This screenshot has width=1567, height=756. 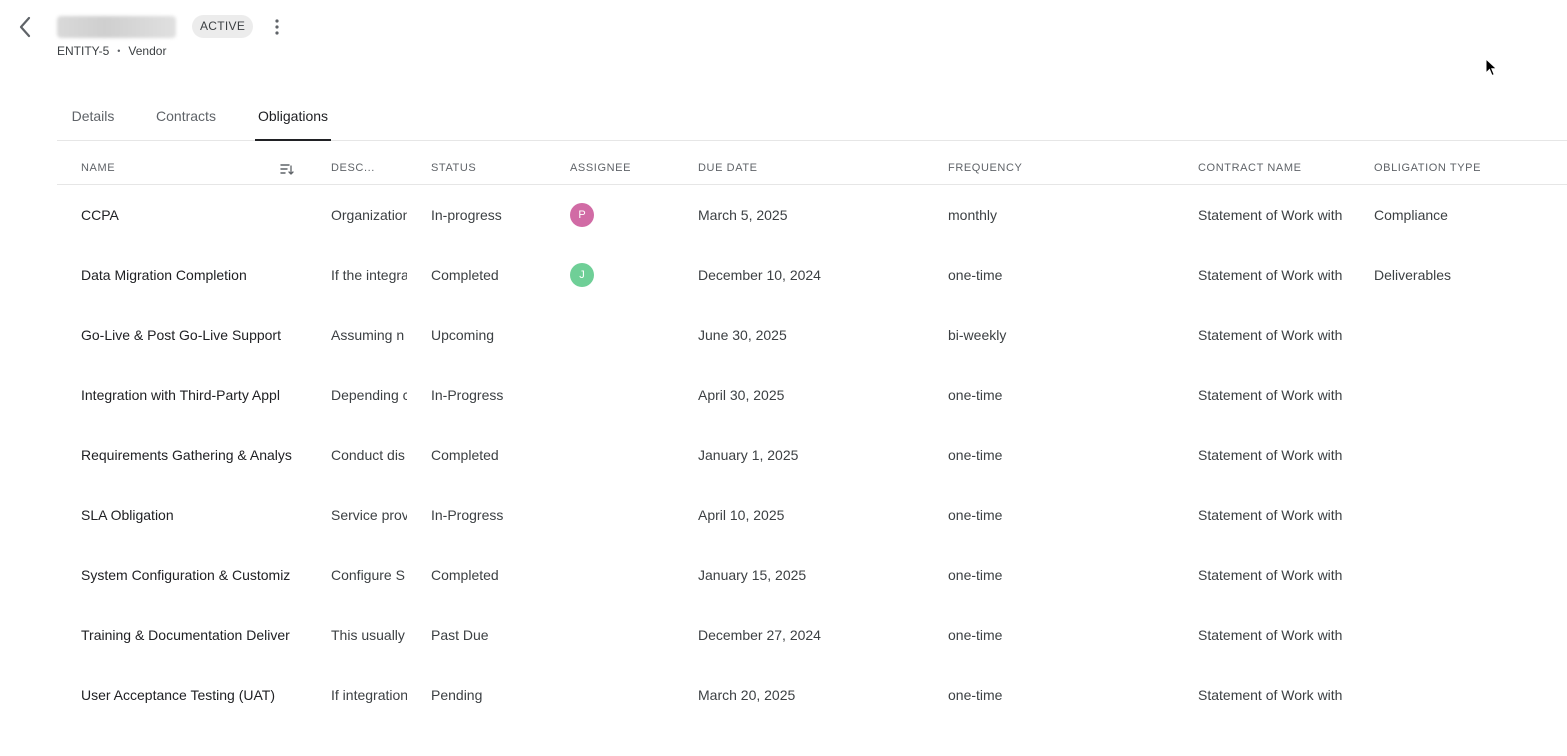 I want to click on cell-name: CCPA, so click(x=100, y=215).